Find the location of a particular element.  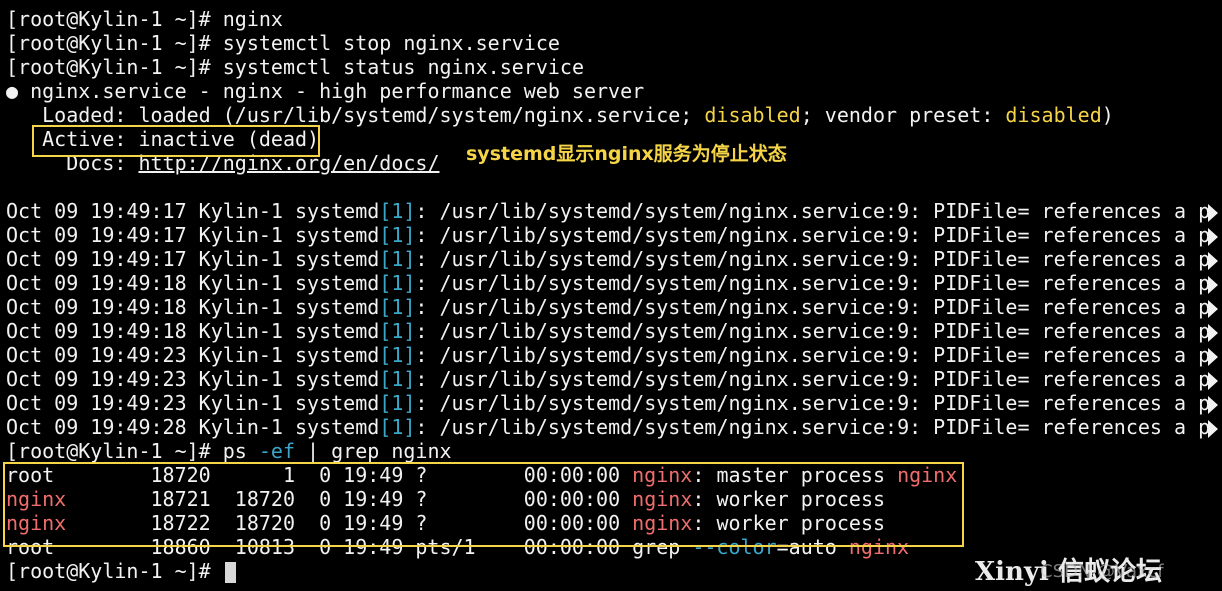

loaded-close: ) is located at coordinates (1107, 115).